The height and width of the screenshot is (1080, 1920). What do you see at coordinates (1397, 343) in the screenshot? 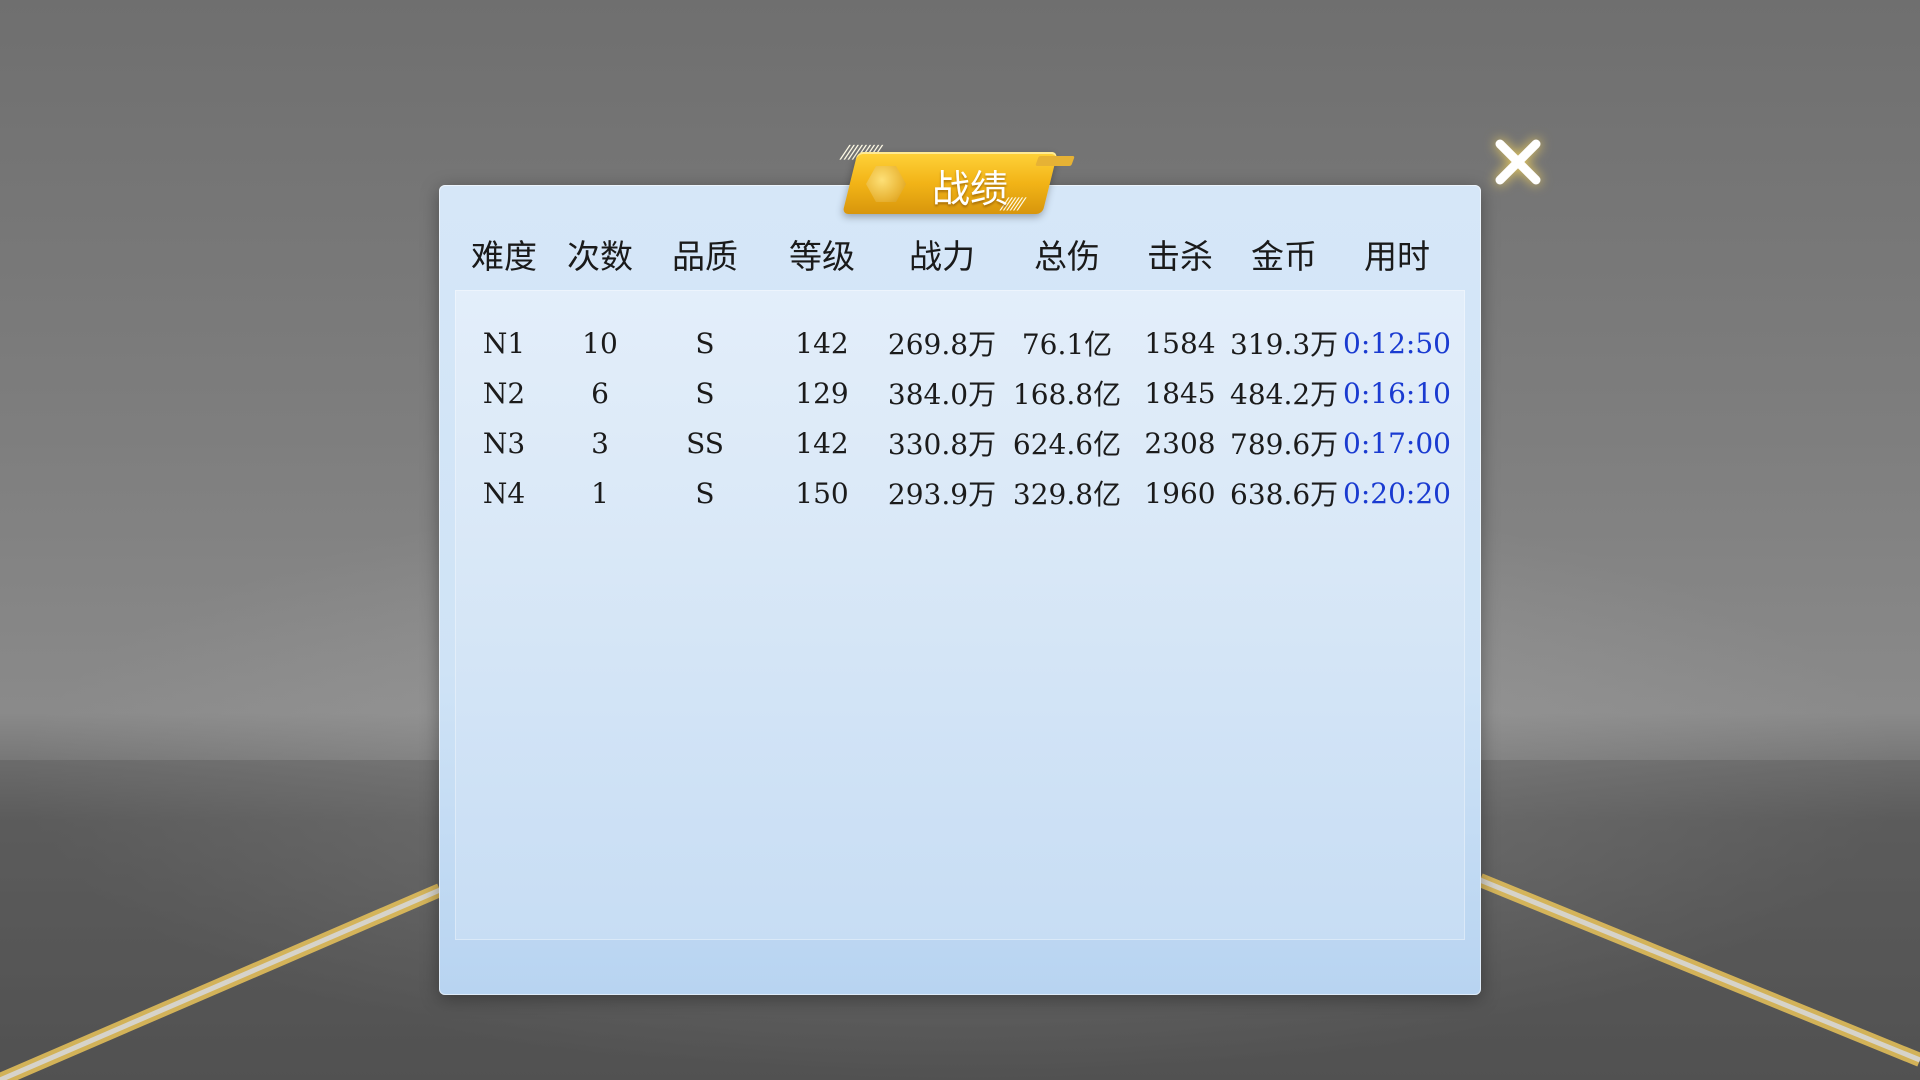
I see `cell-time: 0:12:50` at bounding box center [1397, 343].